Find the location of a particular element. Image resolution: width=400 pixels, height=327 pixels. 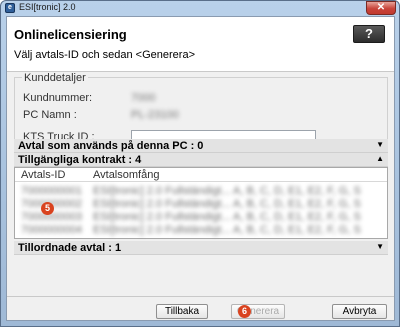

callout-badge-5: 5 is located at coordinates (47, 208).